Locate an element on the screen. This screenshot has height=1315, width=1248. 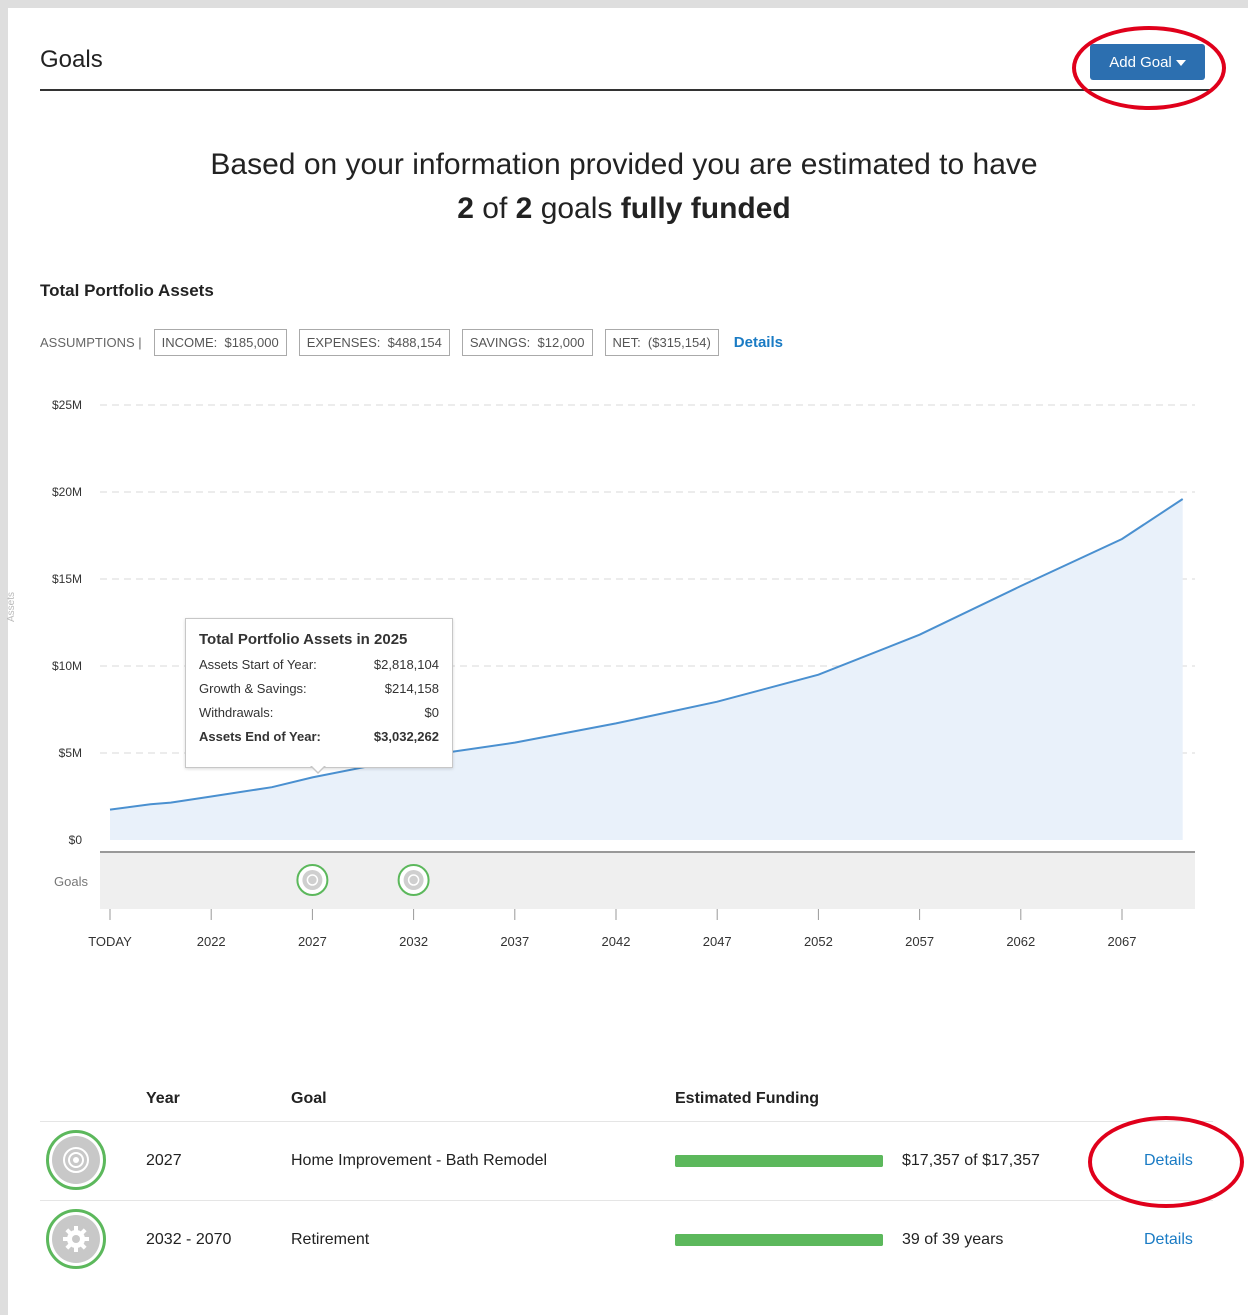
funding-text: $17,357 of $17,357 is located at coordinates (971, 1160).